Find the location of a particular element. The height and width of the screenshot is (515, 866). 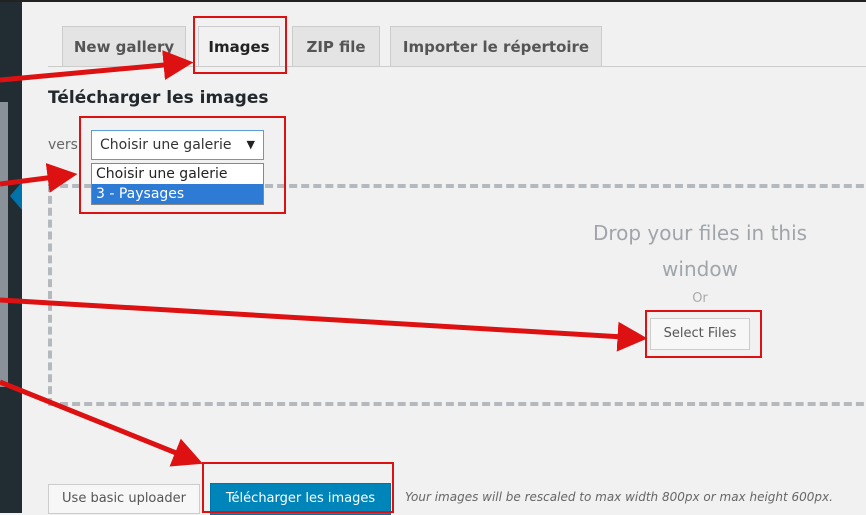

annotation-box-upload-button is located at coordinates (298, 487).